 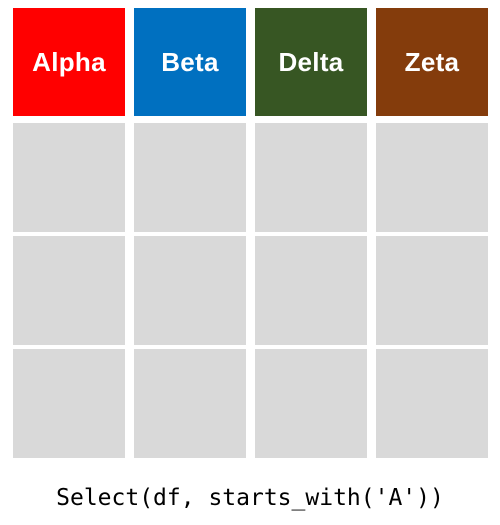 I want to click on column-header-zeta: Zeta, so click(x=432, y=62).